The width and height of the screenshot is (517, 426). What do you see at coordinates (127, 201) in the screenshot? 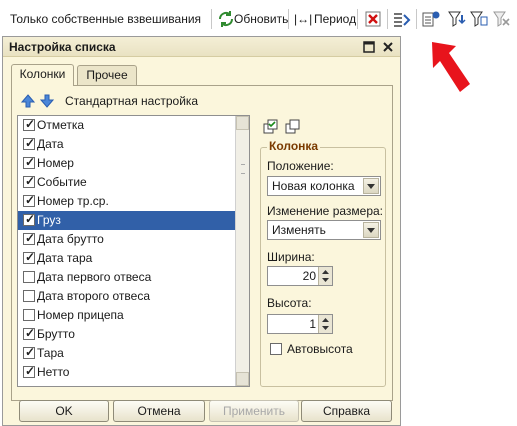
I see `list-item: ✓ Номер тр.ср.` at bounding box center [127, 201].